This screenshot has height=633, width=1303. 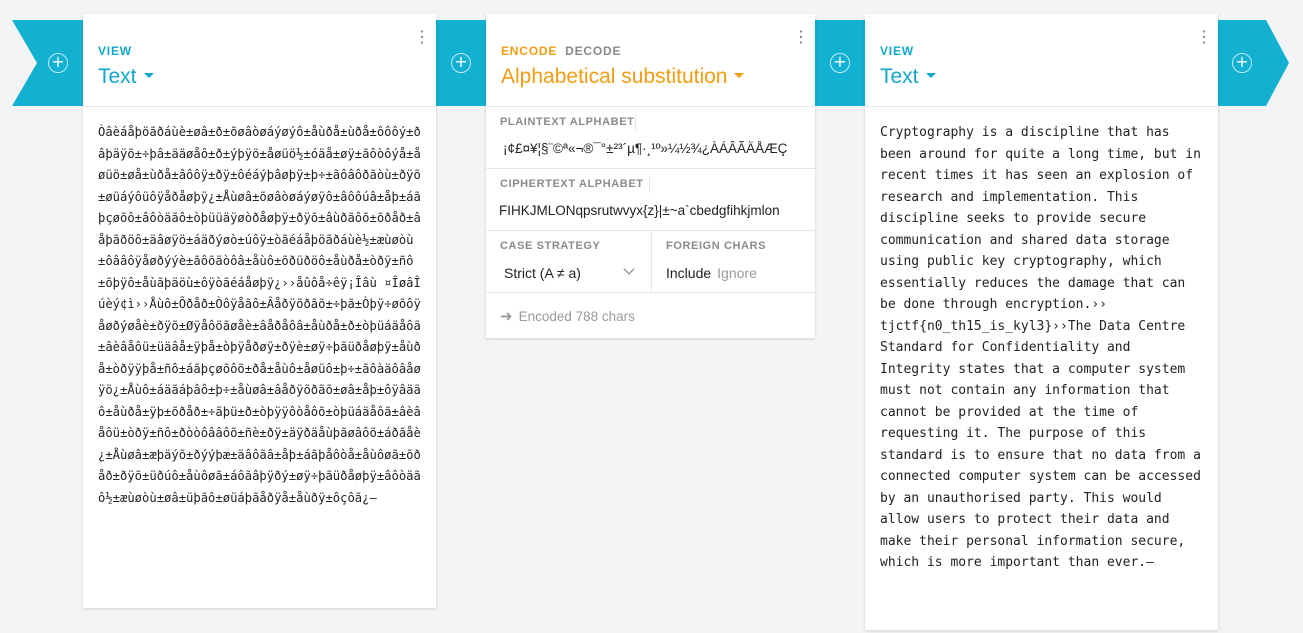 I want to click on field-label: CASE STRATEGY, so click(x=550, y=246).